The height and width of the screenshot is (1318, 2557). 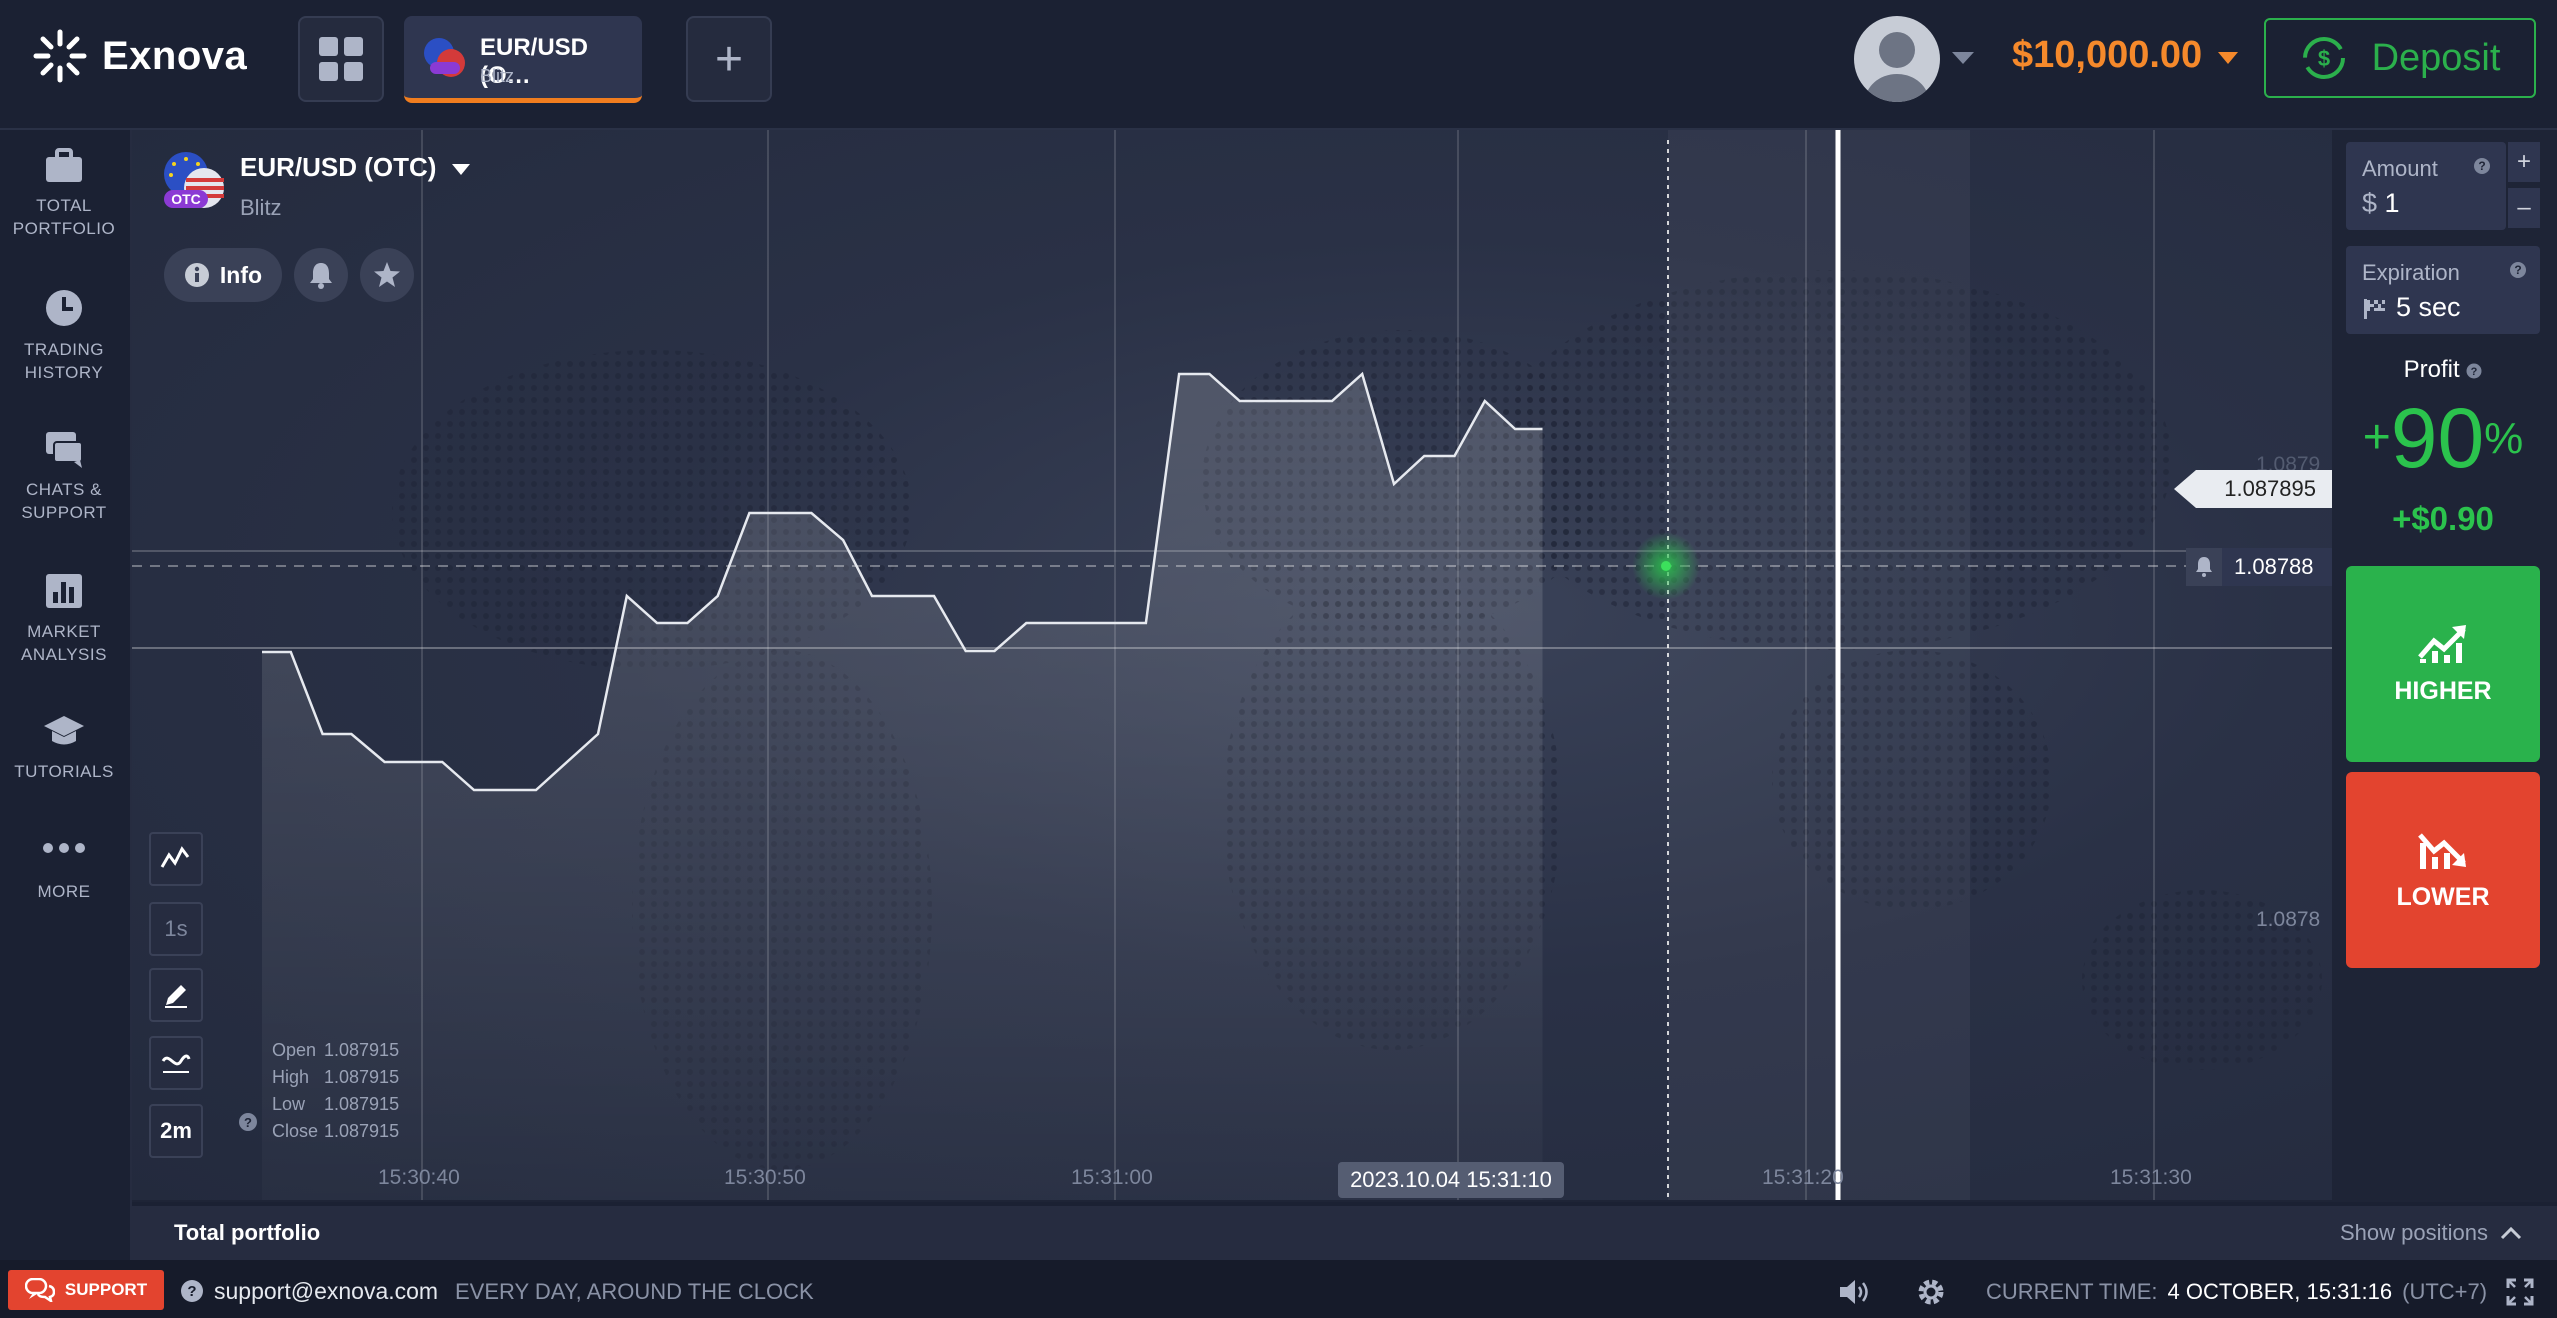 I want to click on exnova-logo-icon, so click(x=60, y=56).